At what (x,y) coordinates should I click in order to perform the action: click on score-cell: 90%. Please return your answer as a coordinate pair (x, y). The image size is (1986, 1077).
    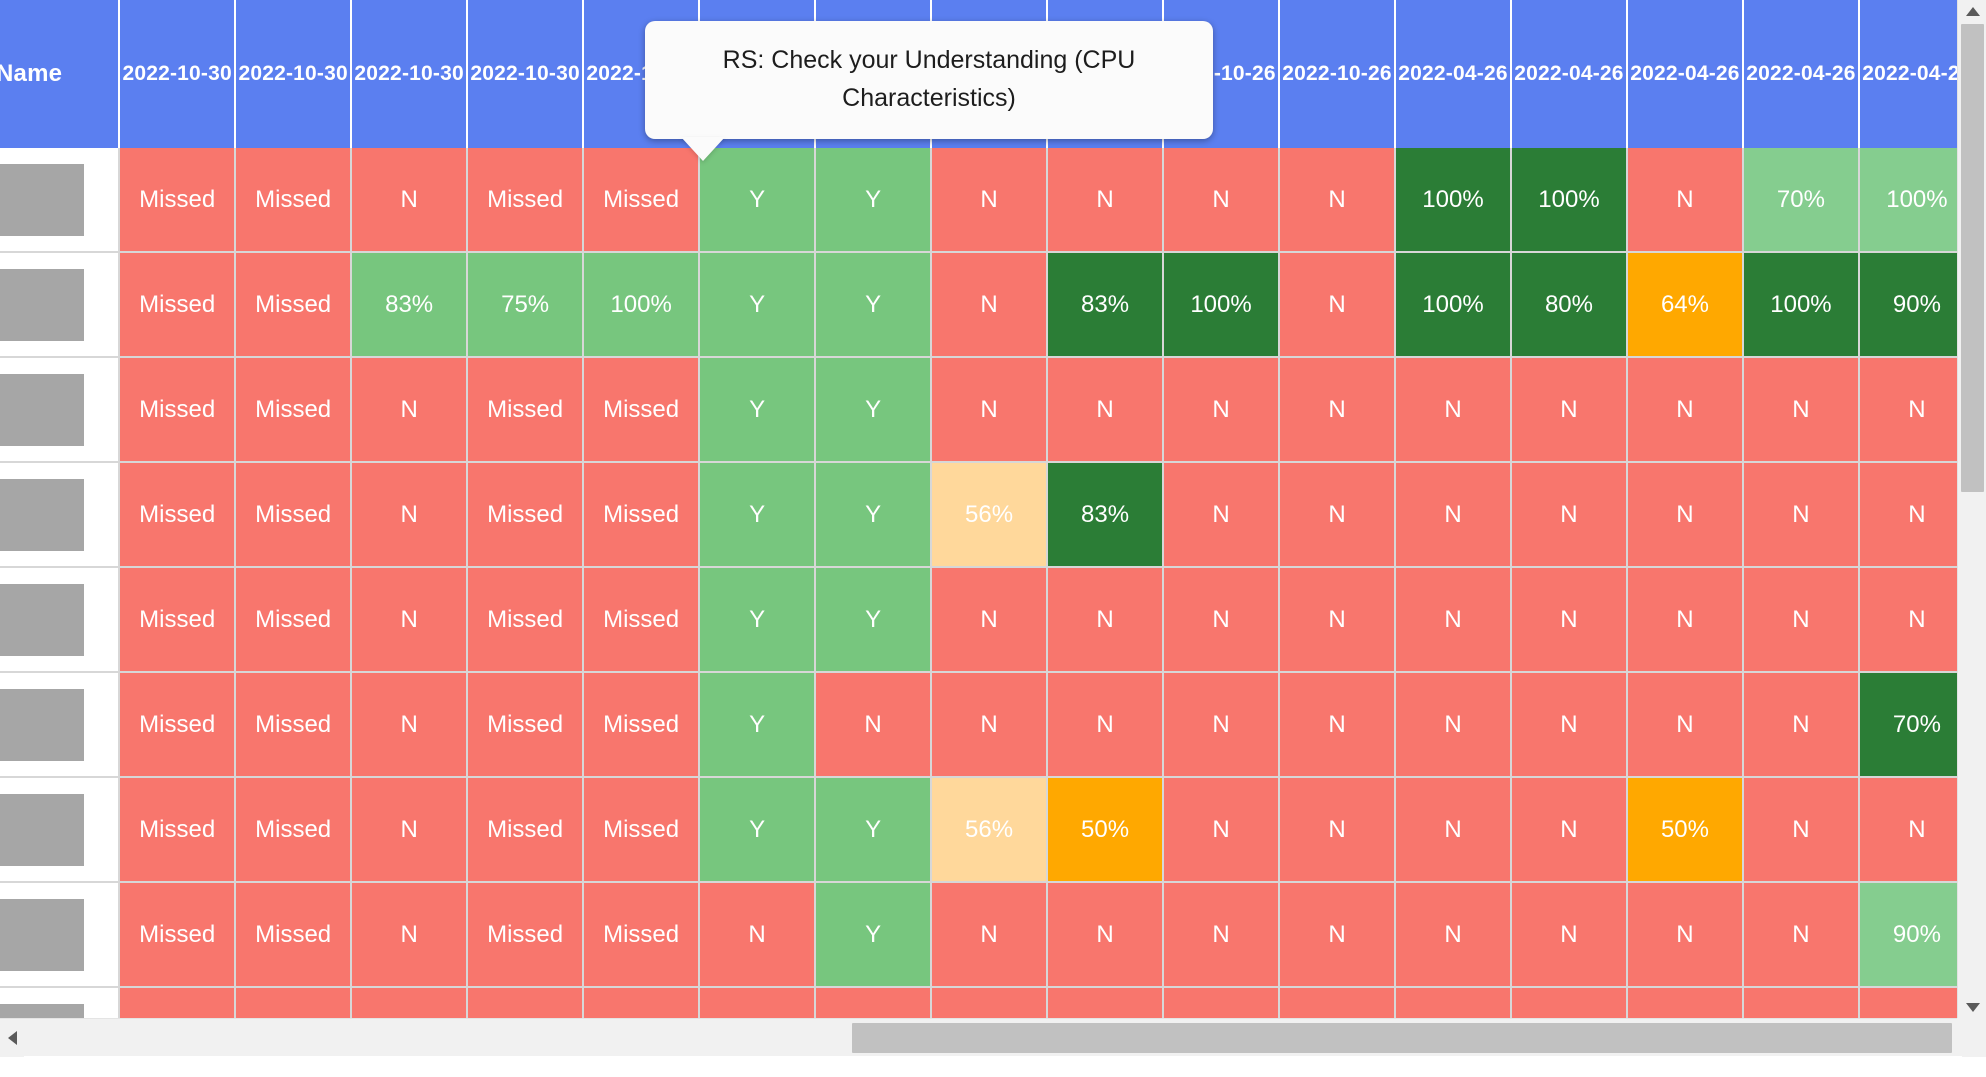
    Looking at the image, I should click on (1908, 935).